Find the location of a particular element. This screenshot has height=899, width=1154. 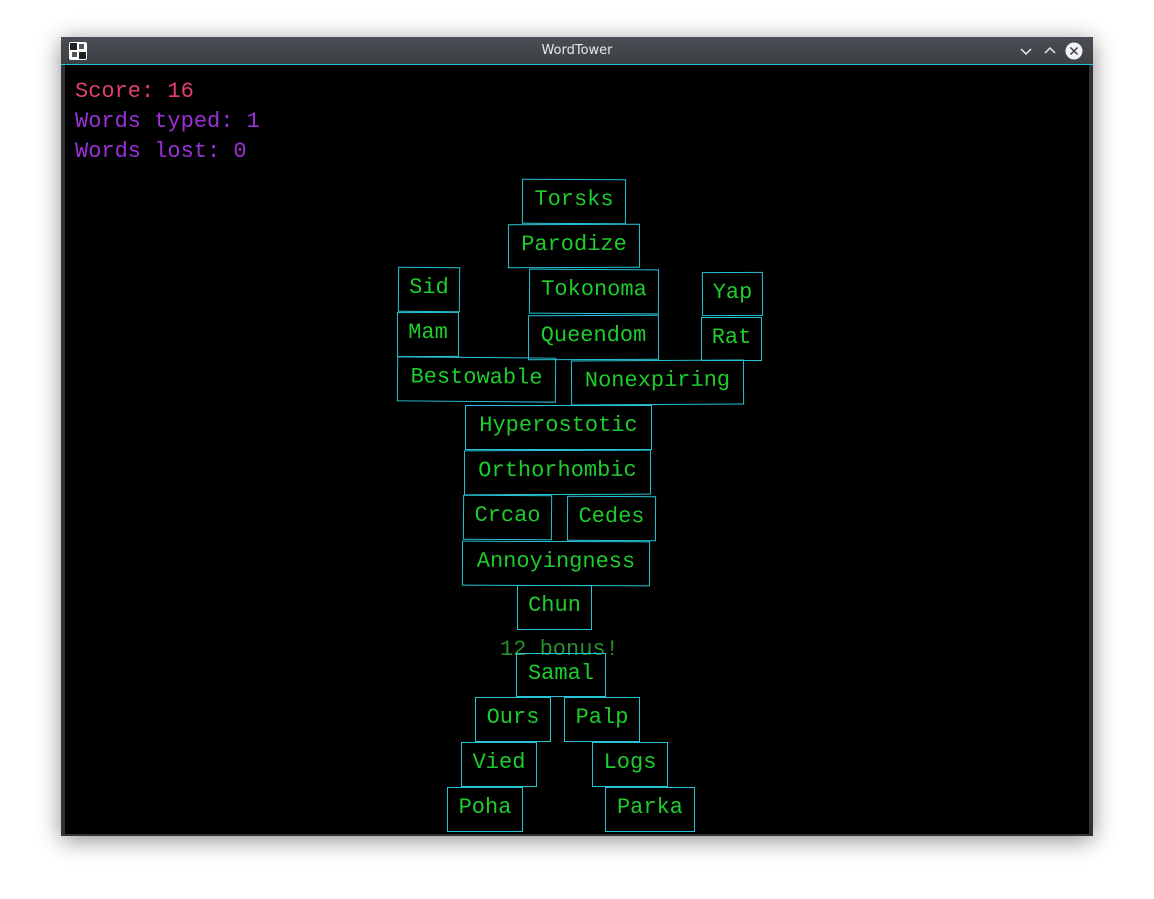

minimize-button is located at coordinates (1026, 51).